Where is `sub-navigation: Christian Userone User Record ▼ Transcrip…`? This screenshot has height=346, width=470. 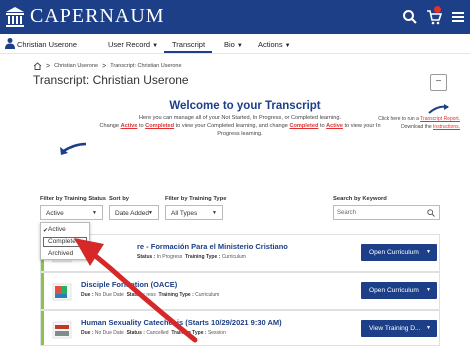
sub-navigation: Christian Userone User Record ▼ Transcrip… is located at coordinates (235, 44).